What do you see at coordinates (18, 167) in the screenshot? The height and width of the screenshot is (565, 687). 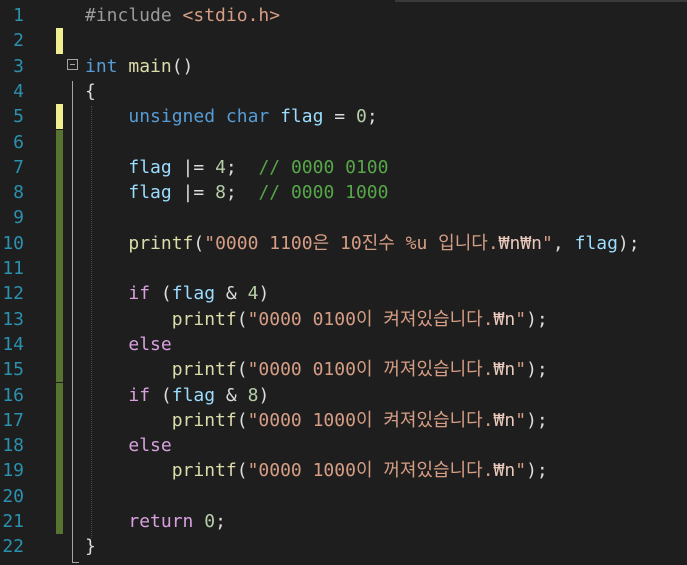 I see `line-number: 7` at bounding box center [18, 167].